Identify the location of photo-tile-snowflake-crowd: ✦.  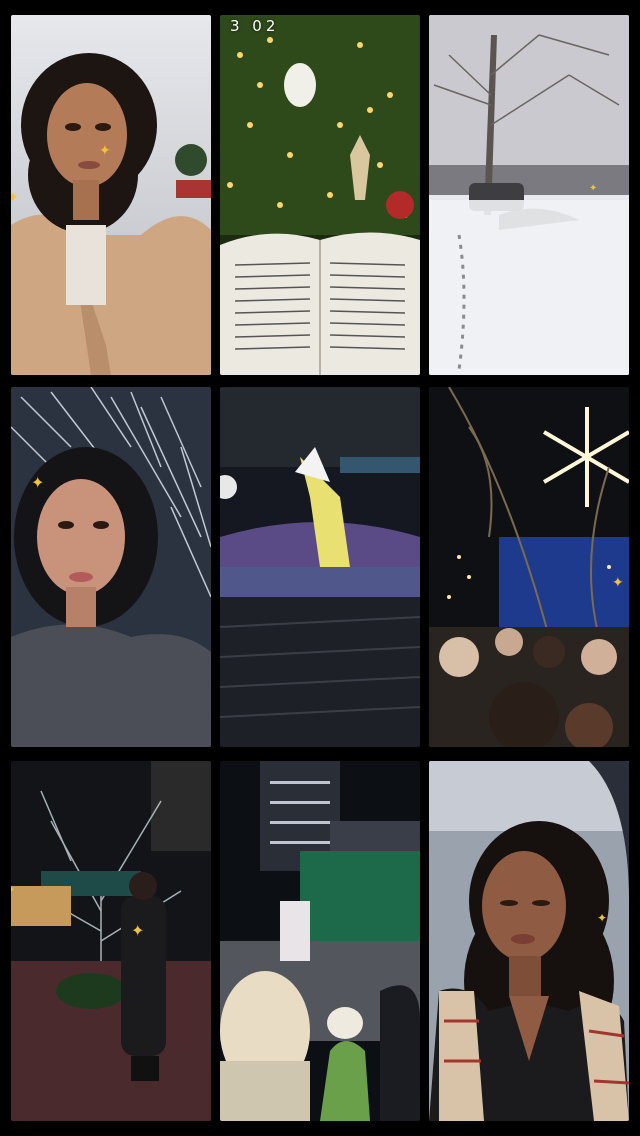
(529, 567).